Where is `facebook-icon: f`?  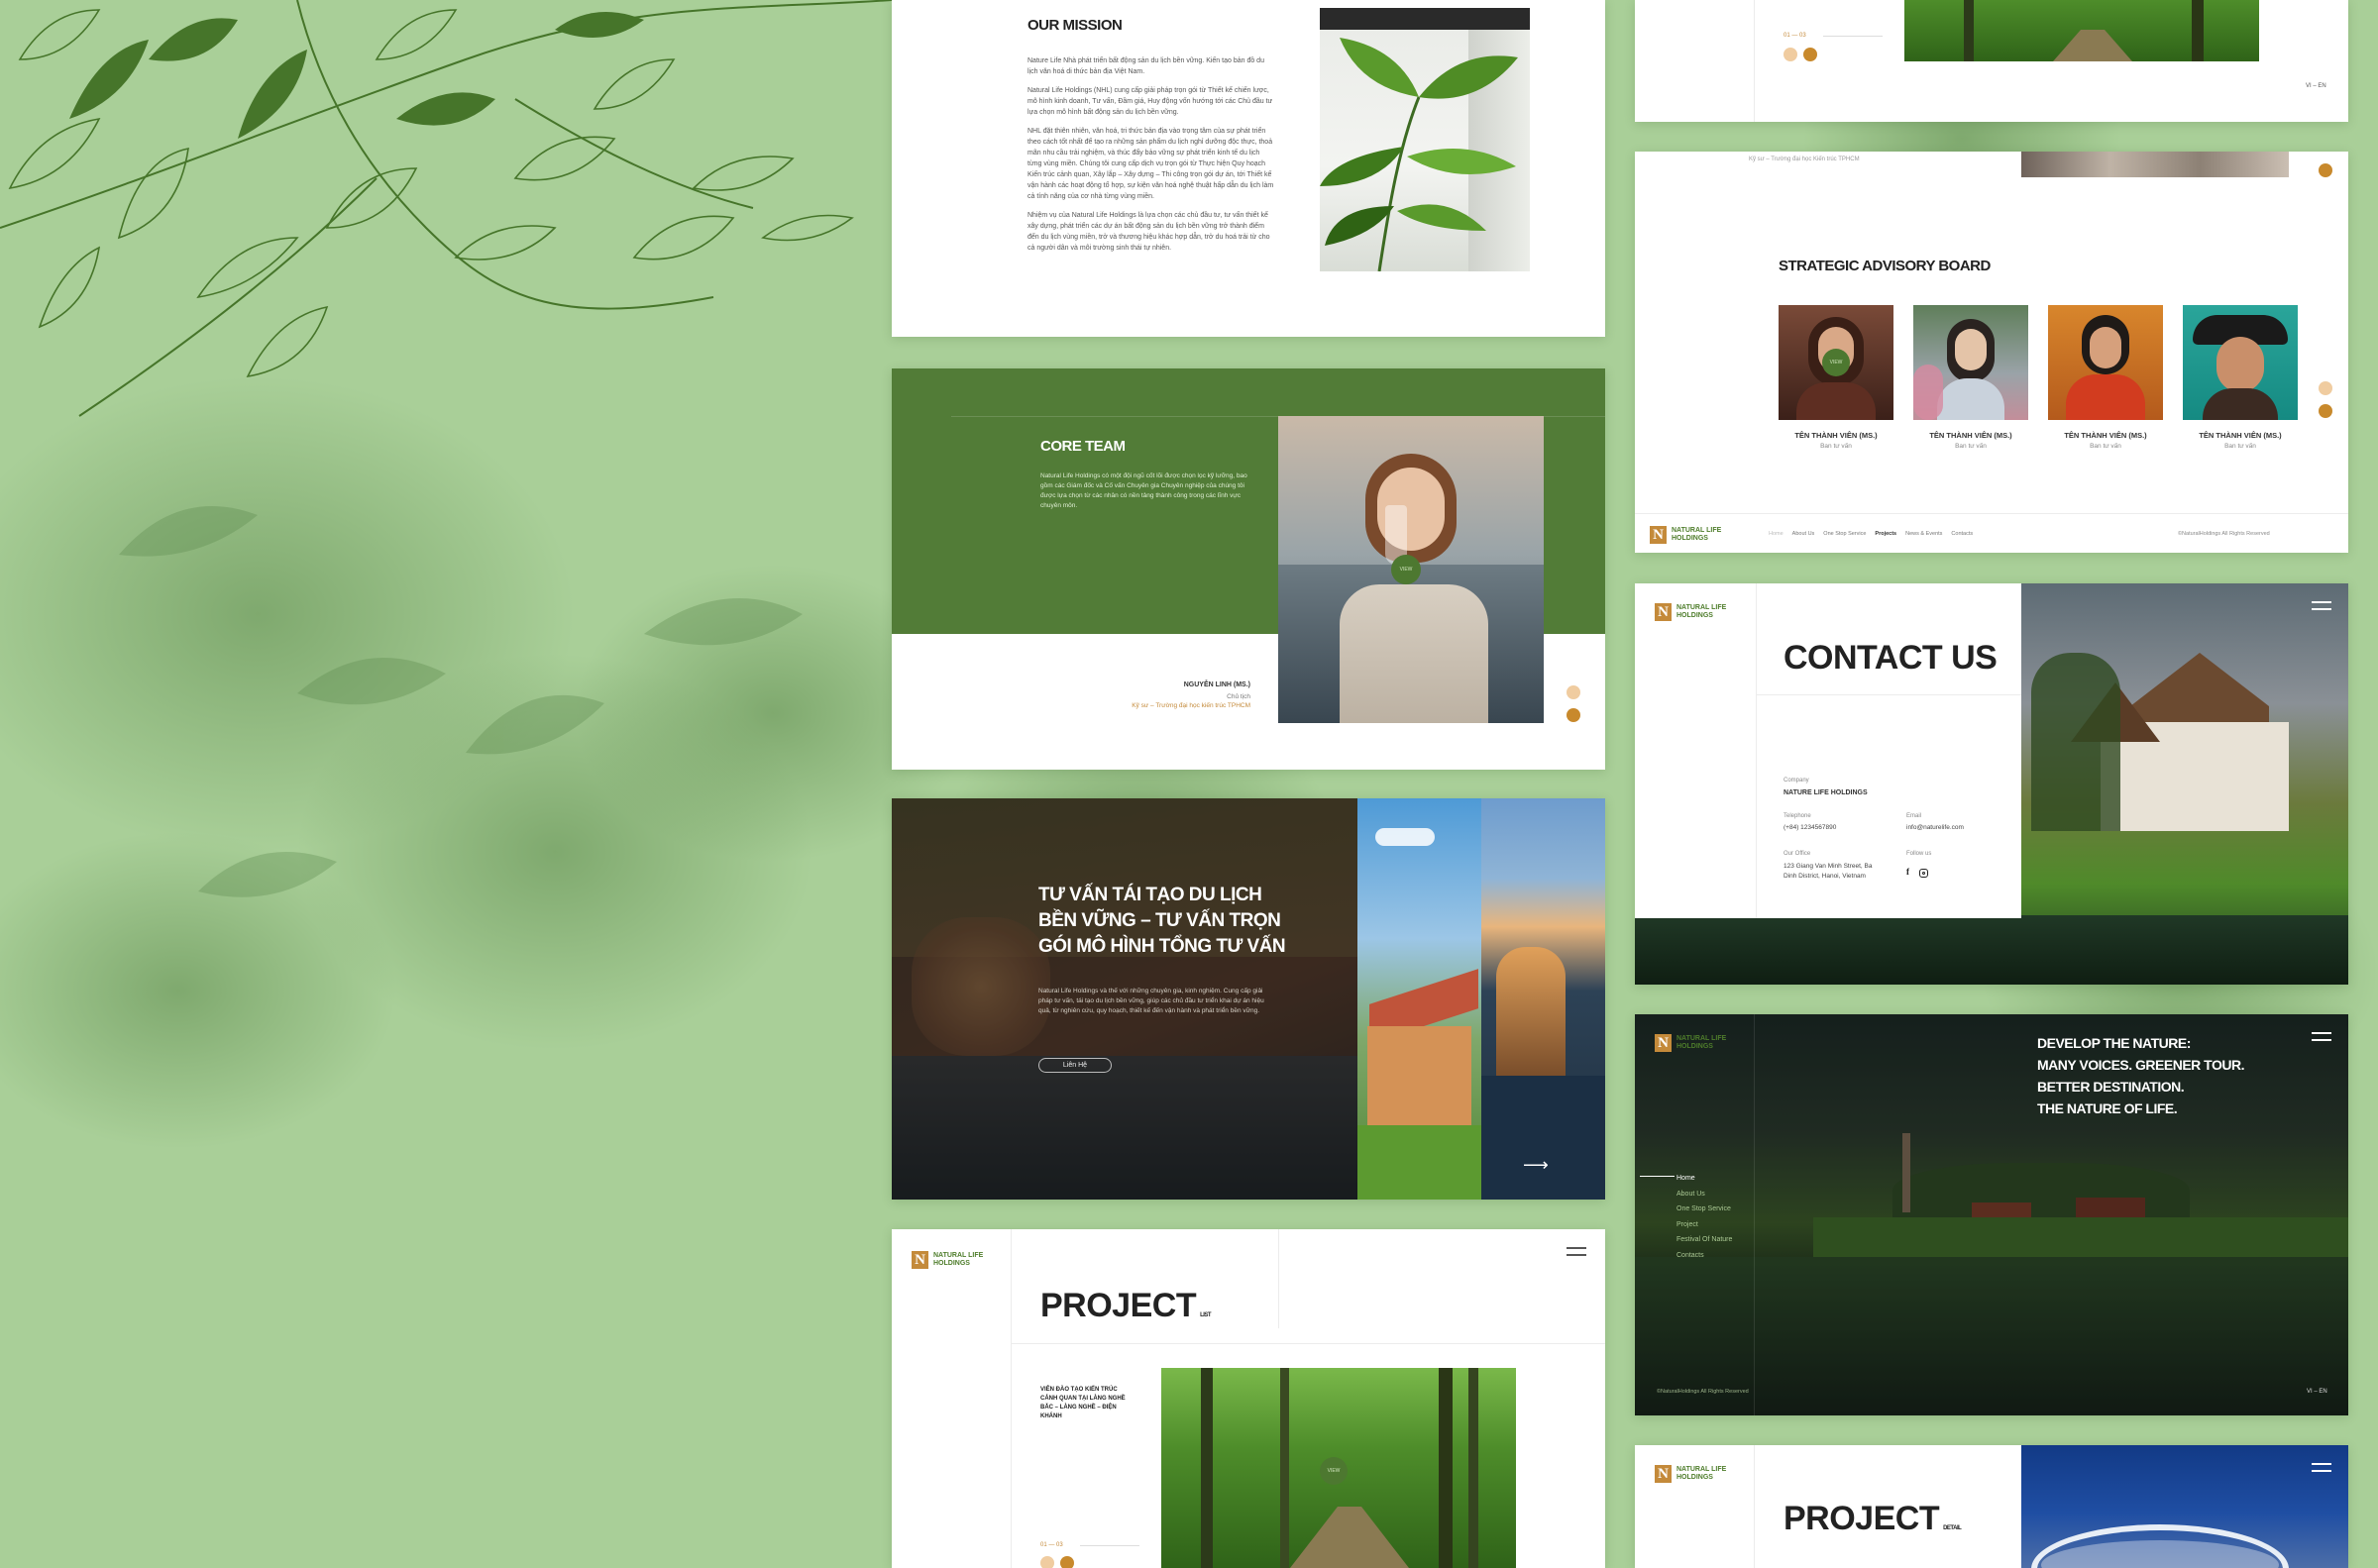 facebook-icon: f is located at coordinates (1907, 872).